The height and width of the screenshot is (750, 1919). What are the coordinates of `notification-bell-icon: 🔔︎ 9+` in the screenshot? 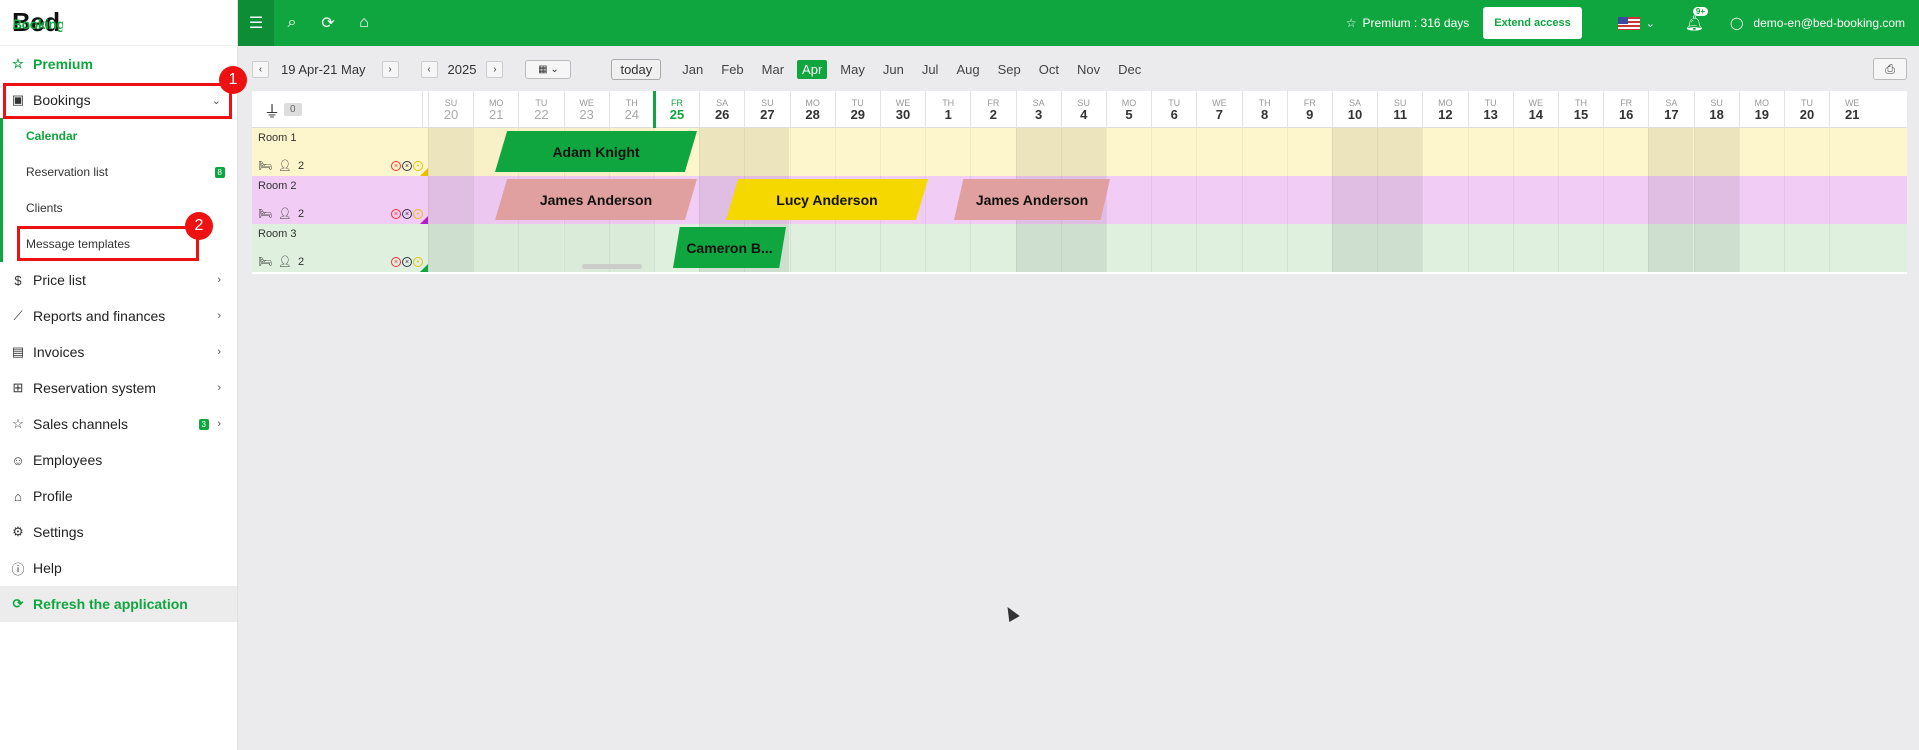 It's located at (1697, 19).